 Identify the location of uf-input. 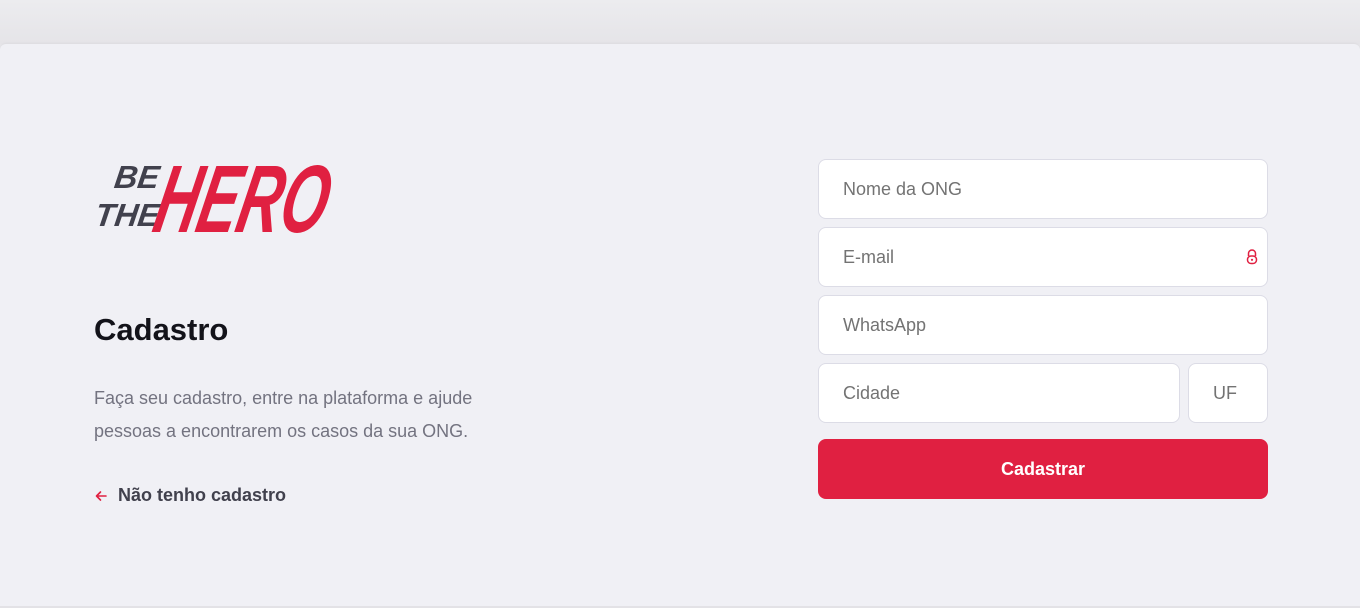
(1228, 393).